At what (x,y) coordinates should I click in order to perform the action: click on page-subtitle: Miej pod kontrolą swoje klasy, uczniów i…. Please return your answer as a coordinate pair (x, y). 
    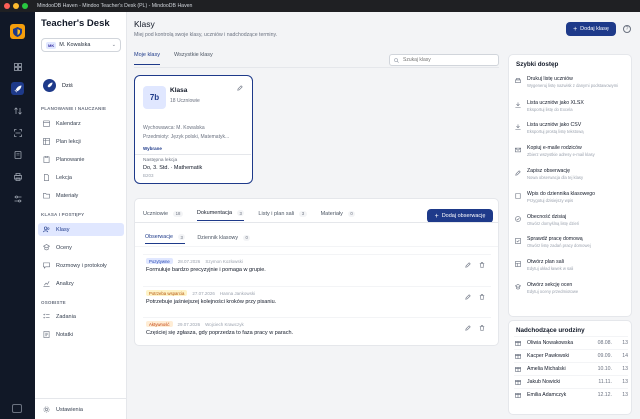
    Looking at the image, I should click on (206, 35).